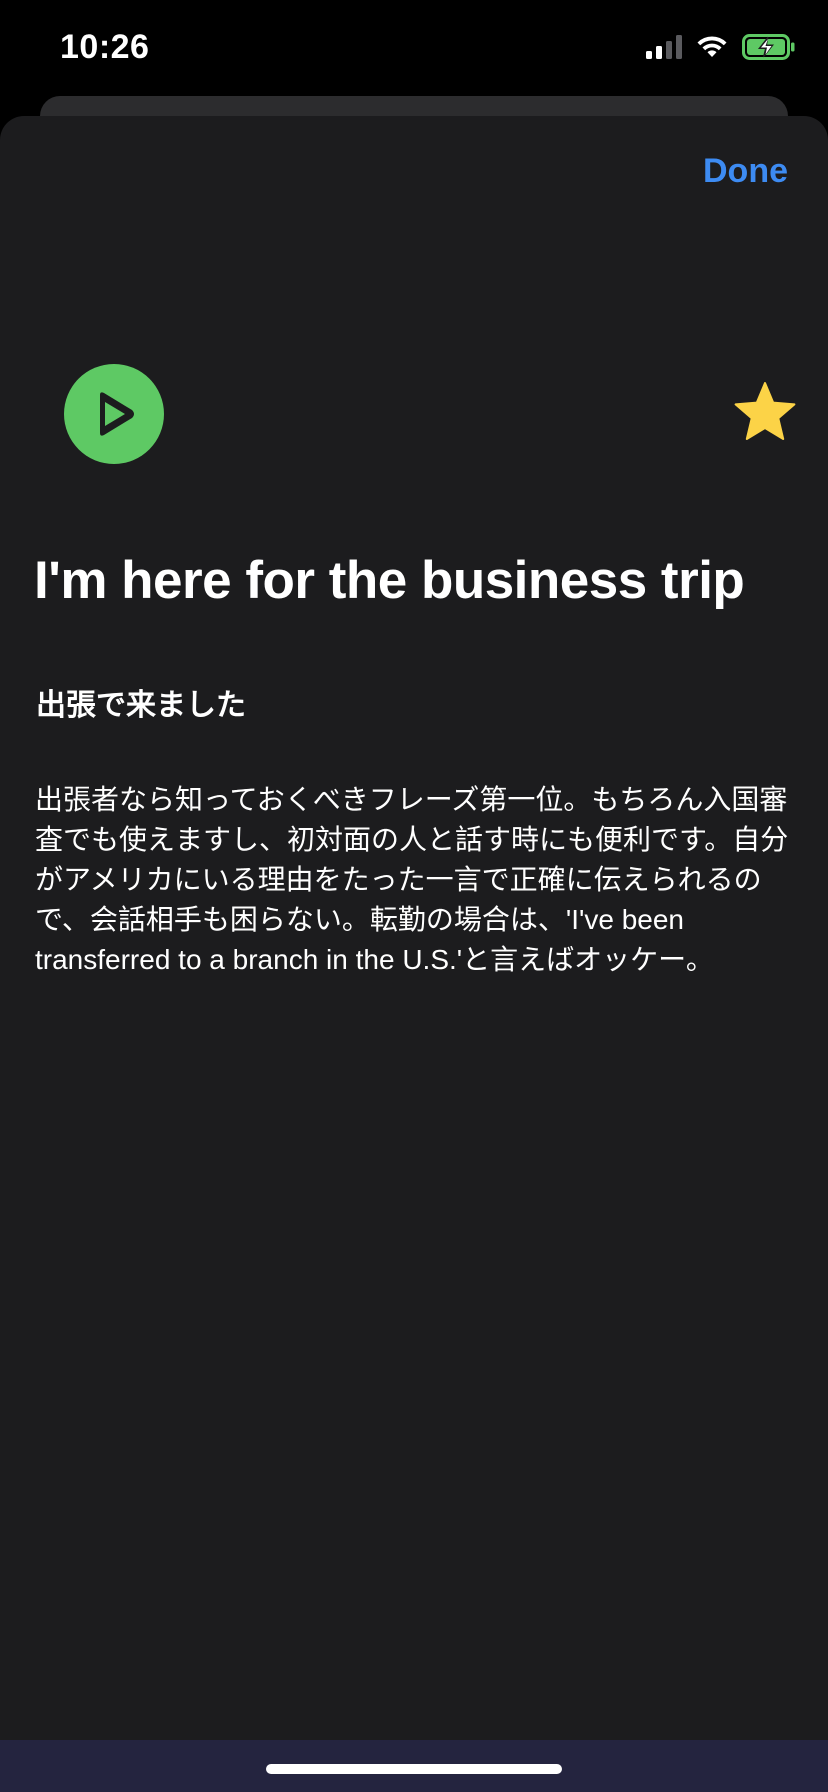 The width and height of the screenshot is (828, 1792). I want to click on wifi-icon, so click(712, 49).